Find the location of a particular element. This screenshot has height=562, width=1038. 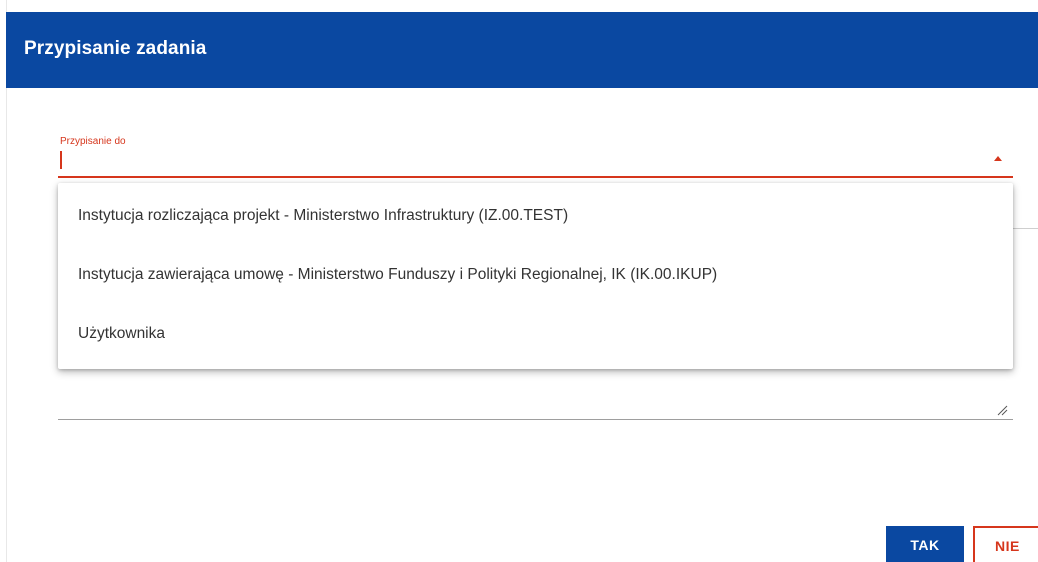

cancel-button: NIE is located at coordinates (1005, 544).